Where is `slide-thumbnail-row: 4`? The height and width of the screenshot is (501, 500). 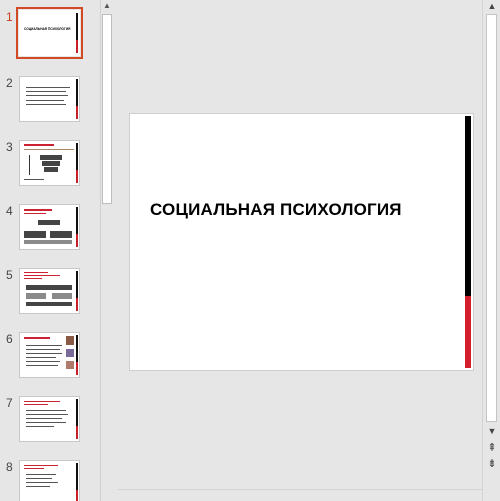
slide-thumbnail-row: 4 is located at coordinates (50, 229).